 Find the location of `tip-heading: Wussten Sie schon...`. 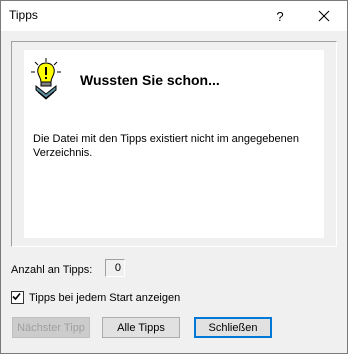

tip-heading: Wussten Sie schon... is located at coordinates (150, 80).